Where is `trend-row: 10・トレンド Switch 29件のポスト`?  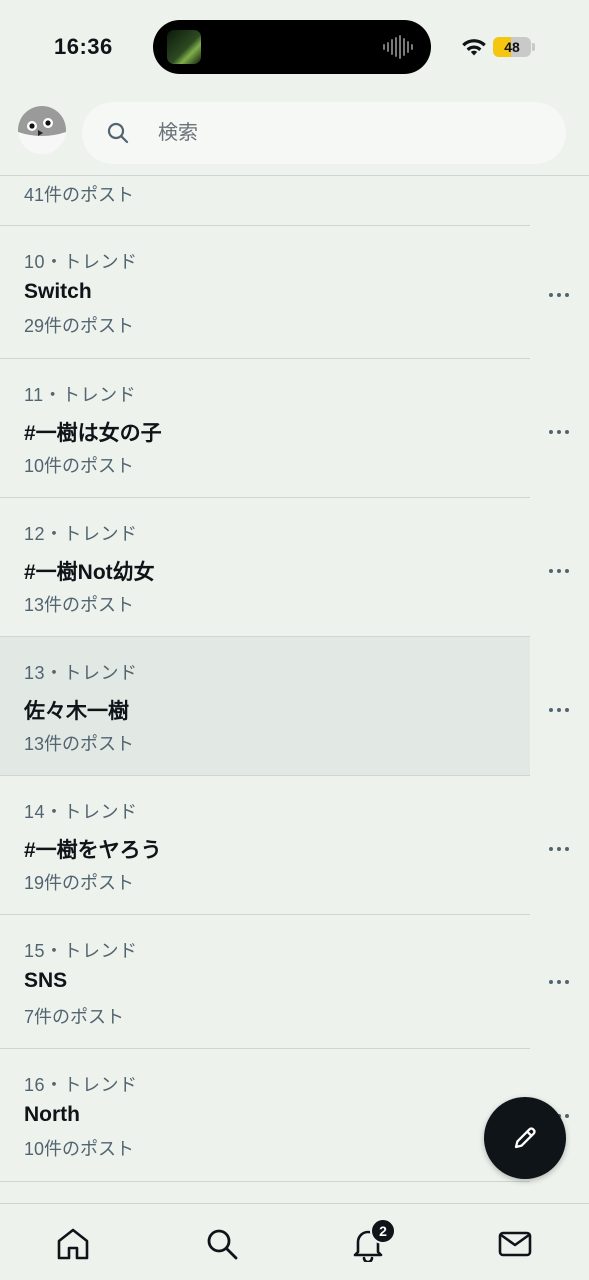
trend-row: 10・トレンド Switch 29件のポスト is located at coordinates (284, 292).